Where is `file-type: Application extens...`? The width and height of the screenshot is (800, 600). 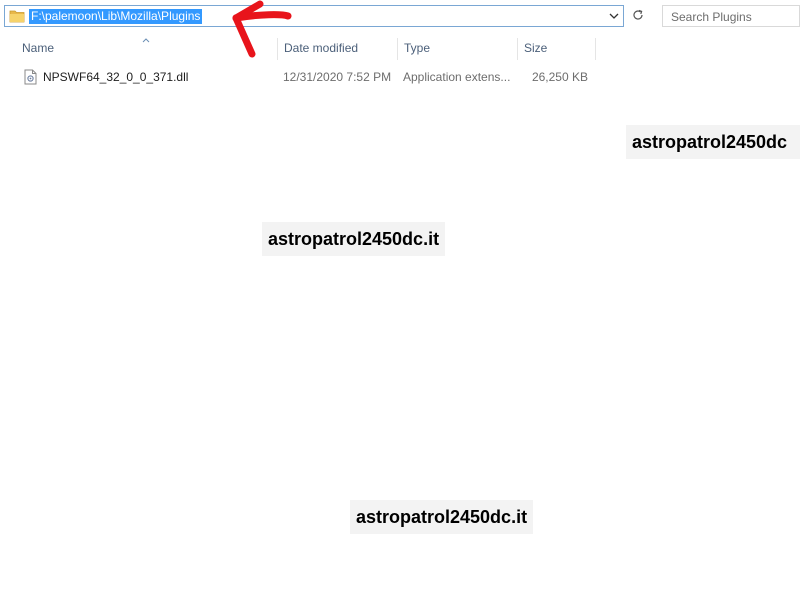 file-type: Application extens... is located at coordinates (457, 77).